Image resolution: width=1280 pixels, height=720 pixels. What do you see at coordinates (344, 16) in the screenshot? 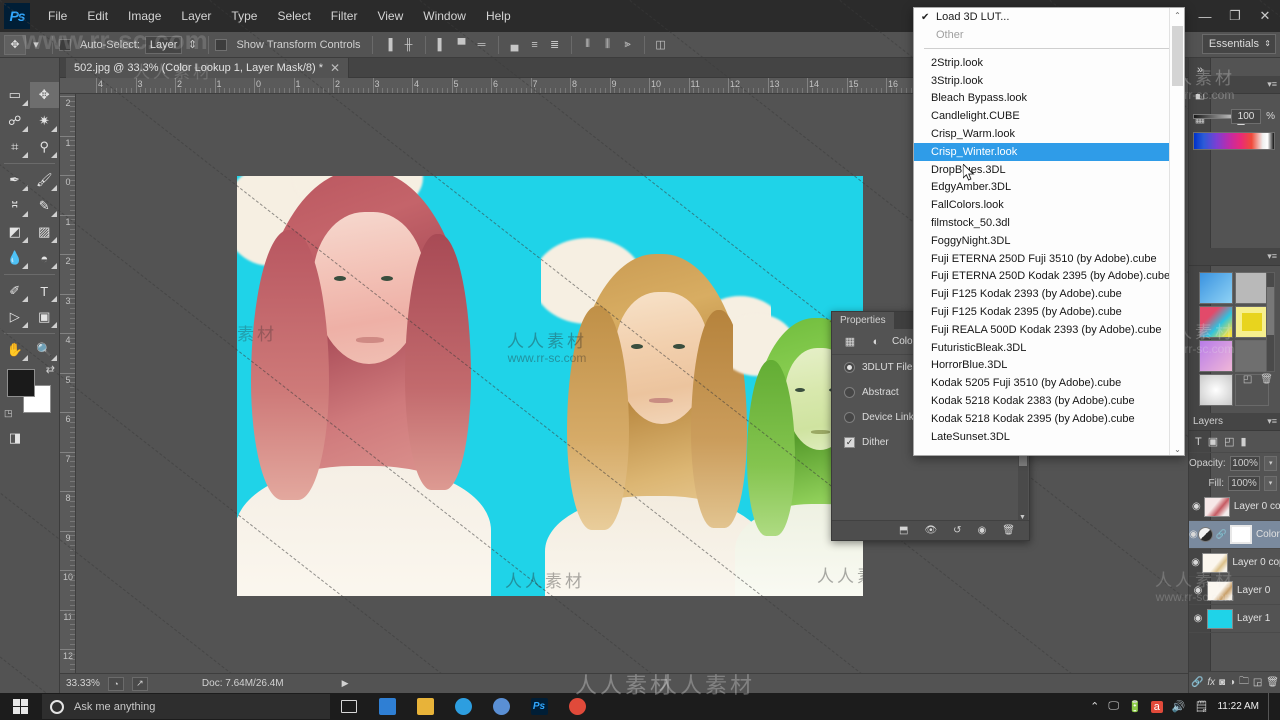
I see `menu-filter: Filter` at bounding box center [344, 16].